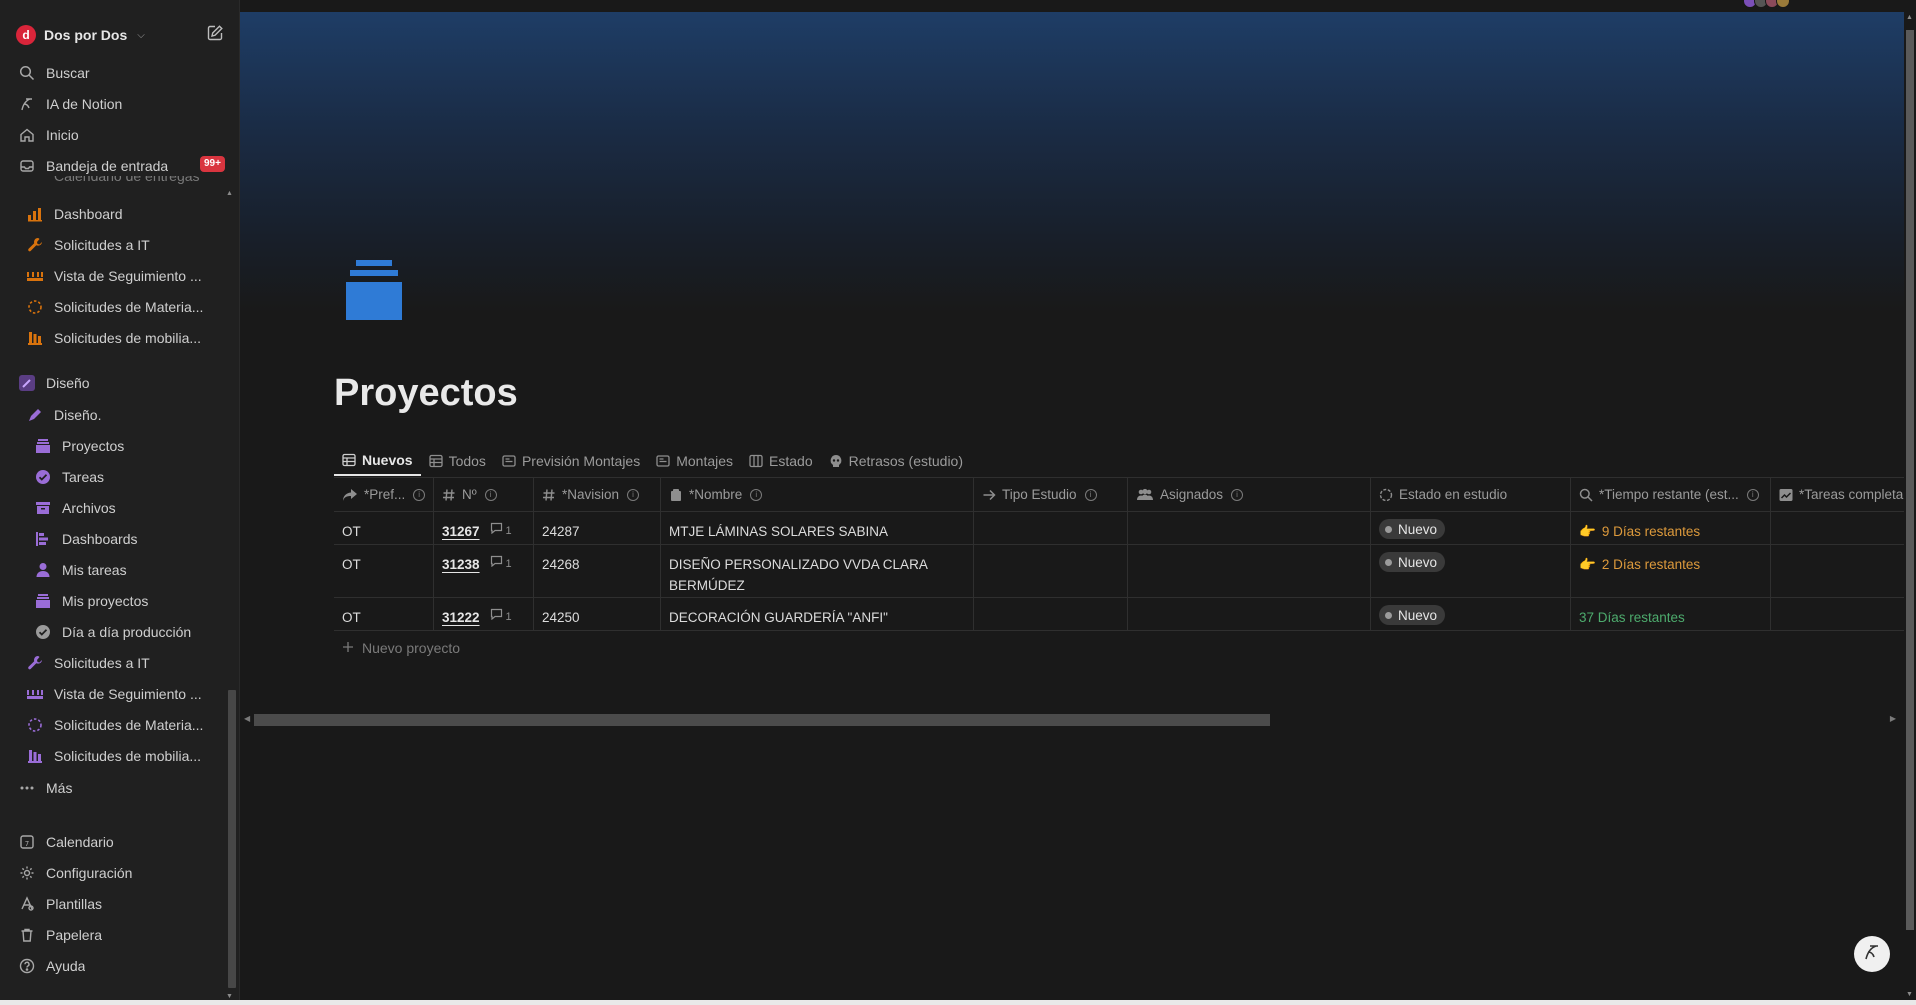 This screenshot has height=1005, width=1916. What do you see at coordinates (119, 415) in the screenshot?
I see `sidebar-item-diseno-root: Diseño.` at bounding box center [119, 415].